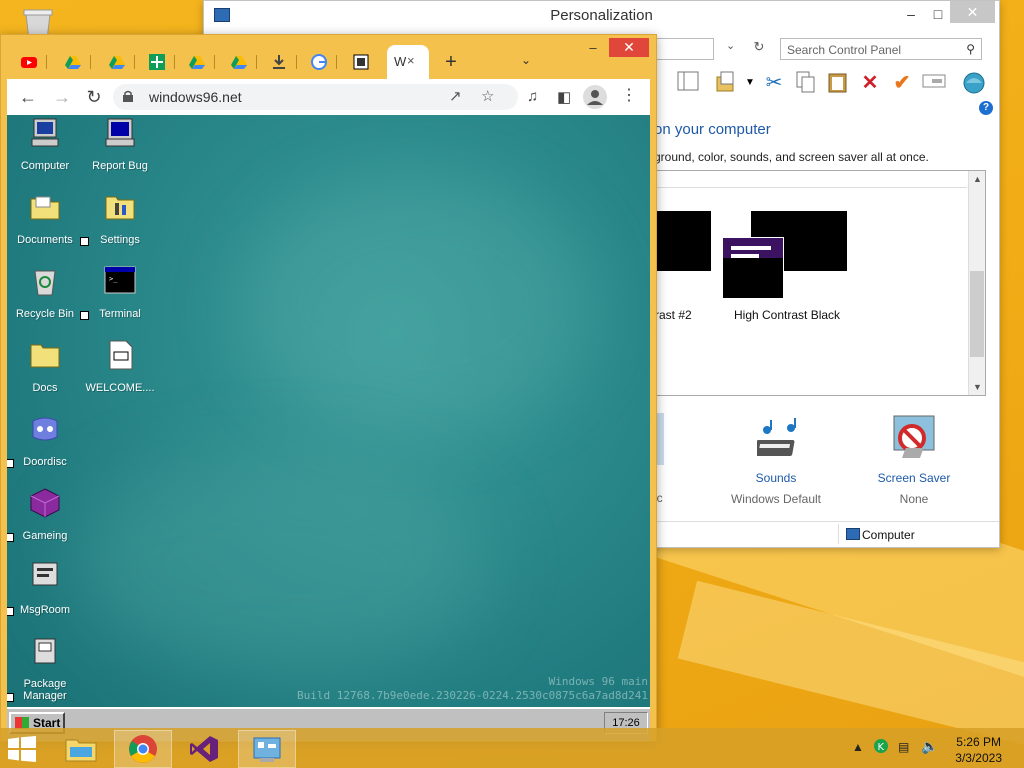  I want to click on theme-thumbnail-contrast2, so click(683, 241).